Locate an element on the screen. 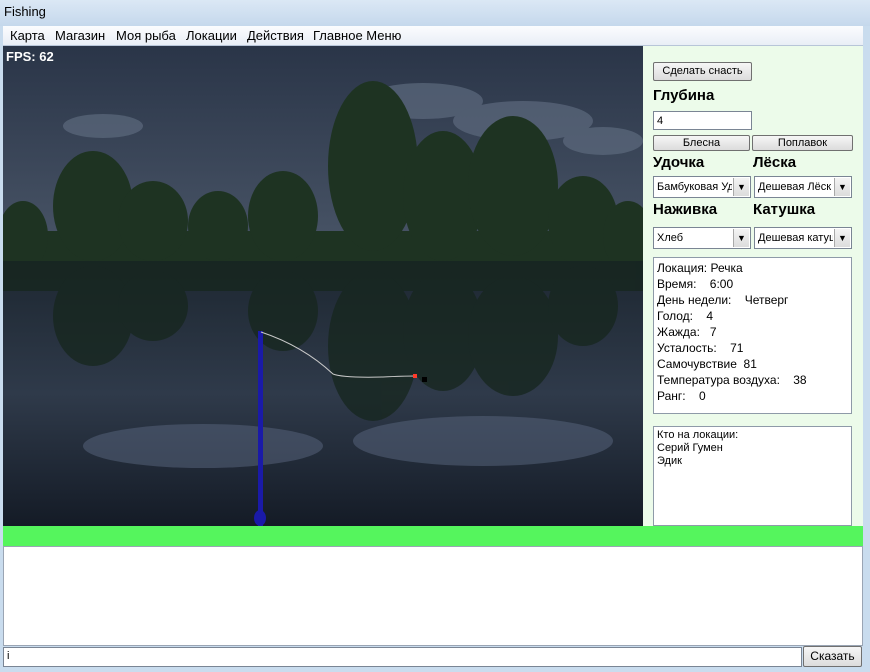  progress-bar is located at coordinates (433, 536).